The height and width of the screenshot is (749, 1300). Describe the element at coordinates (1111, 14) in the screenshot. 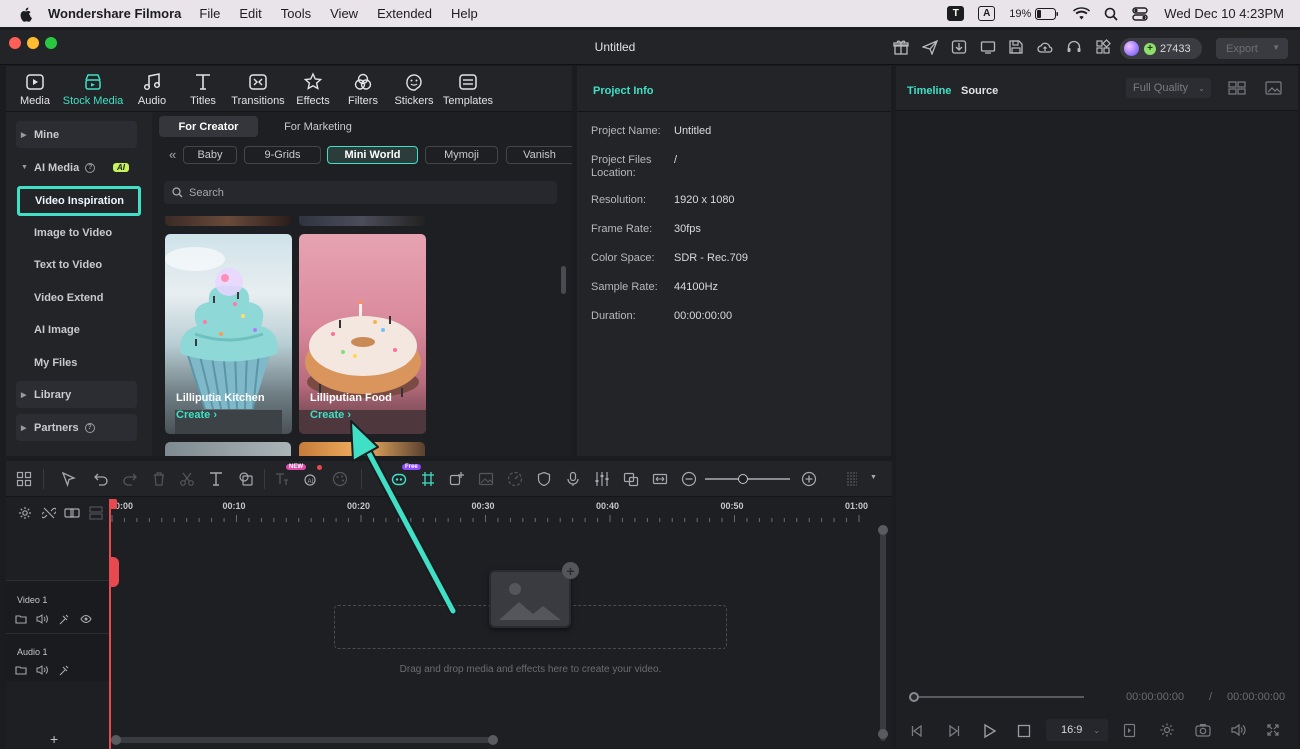

I see `spotlight-search-icon` at that location.